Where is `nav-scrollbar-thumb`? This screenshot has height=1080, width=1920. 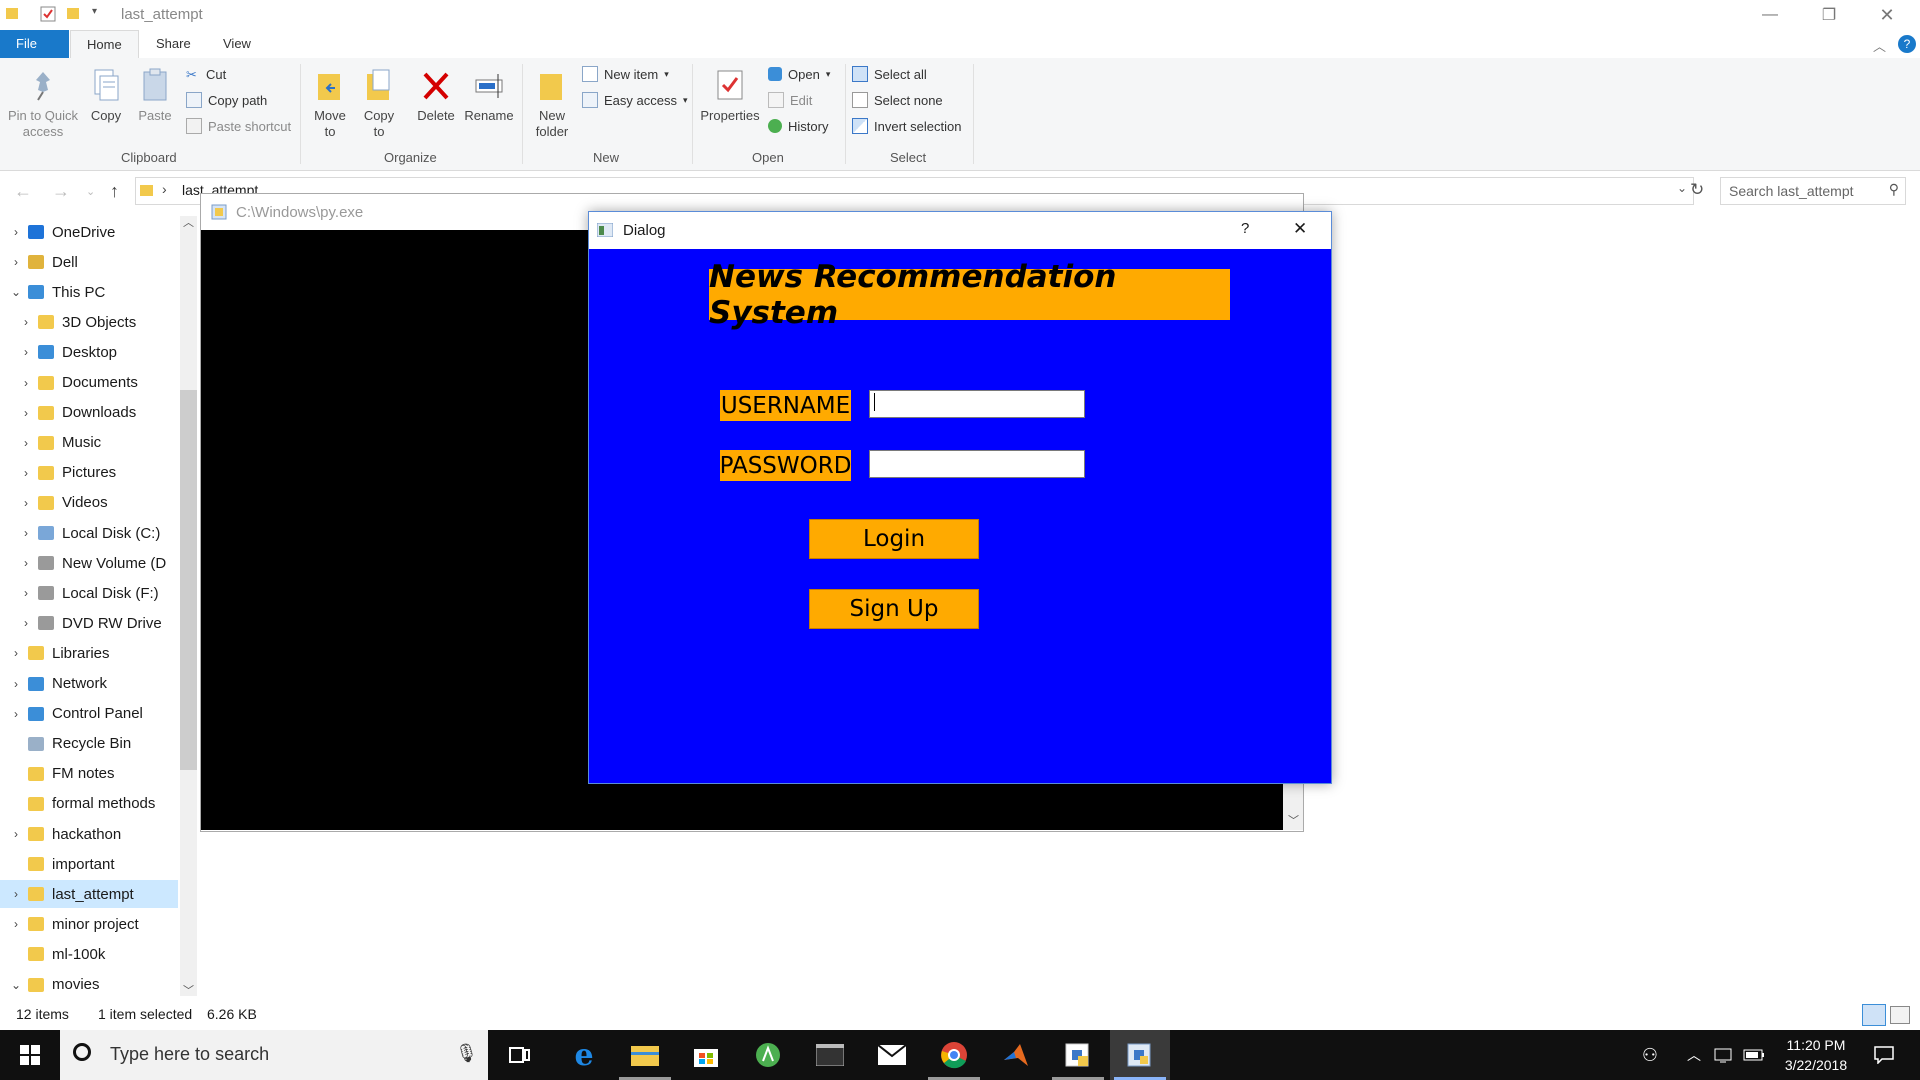
nav-scrollbar-thumb is located at coordinates (188, 580).